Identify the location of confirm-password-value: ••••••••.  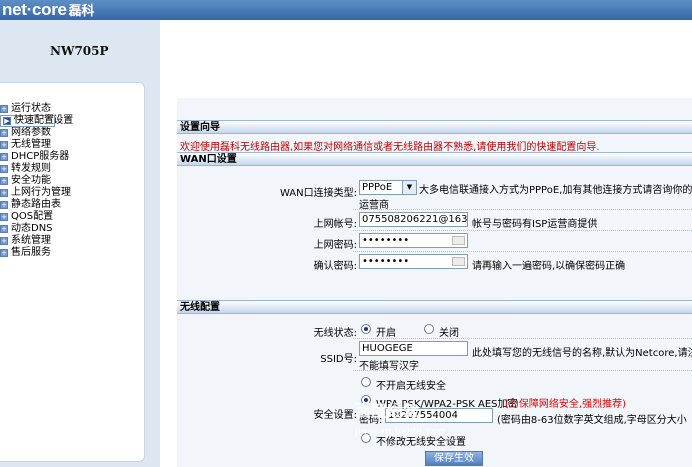
(386, 261).